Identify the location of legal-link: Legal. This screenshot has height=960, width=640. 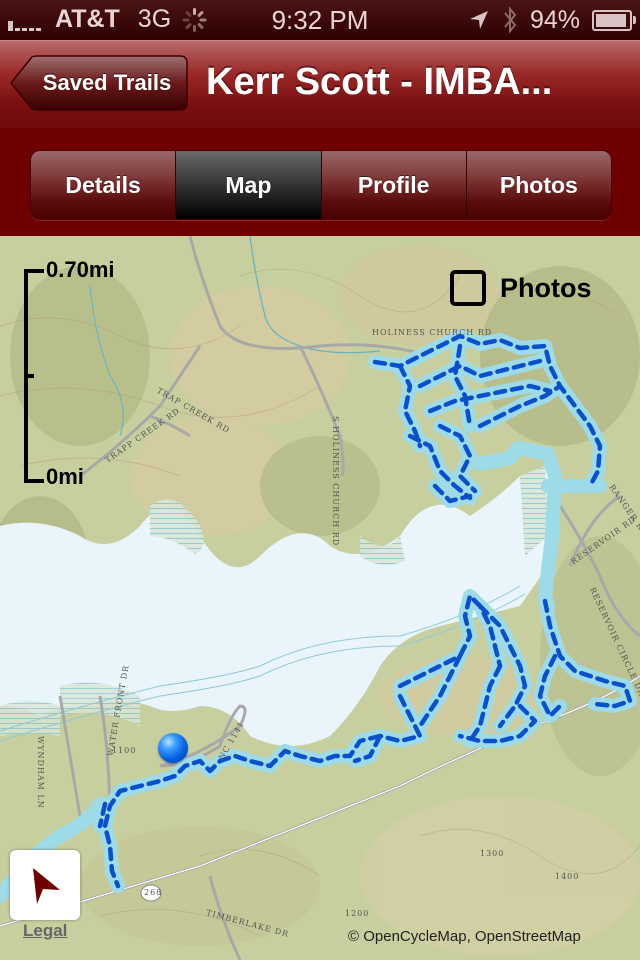
(45, 931).